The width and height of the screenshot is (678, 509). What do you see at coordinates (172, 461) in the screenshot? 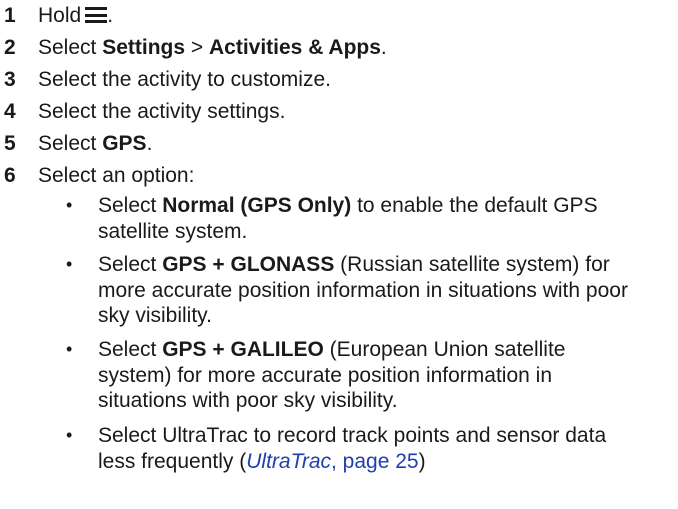
I see `option-text: less frequently (` at bounding box center [172, 461].